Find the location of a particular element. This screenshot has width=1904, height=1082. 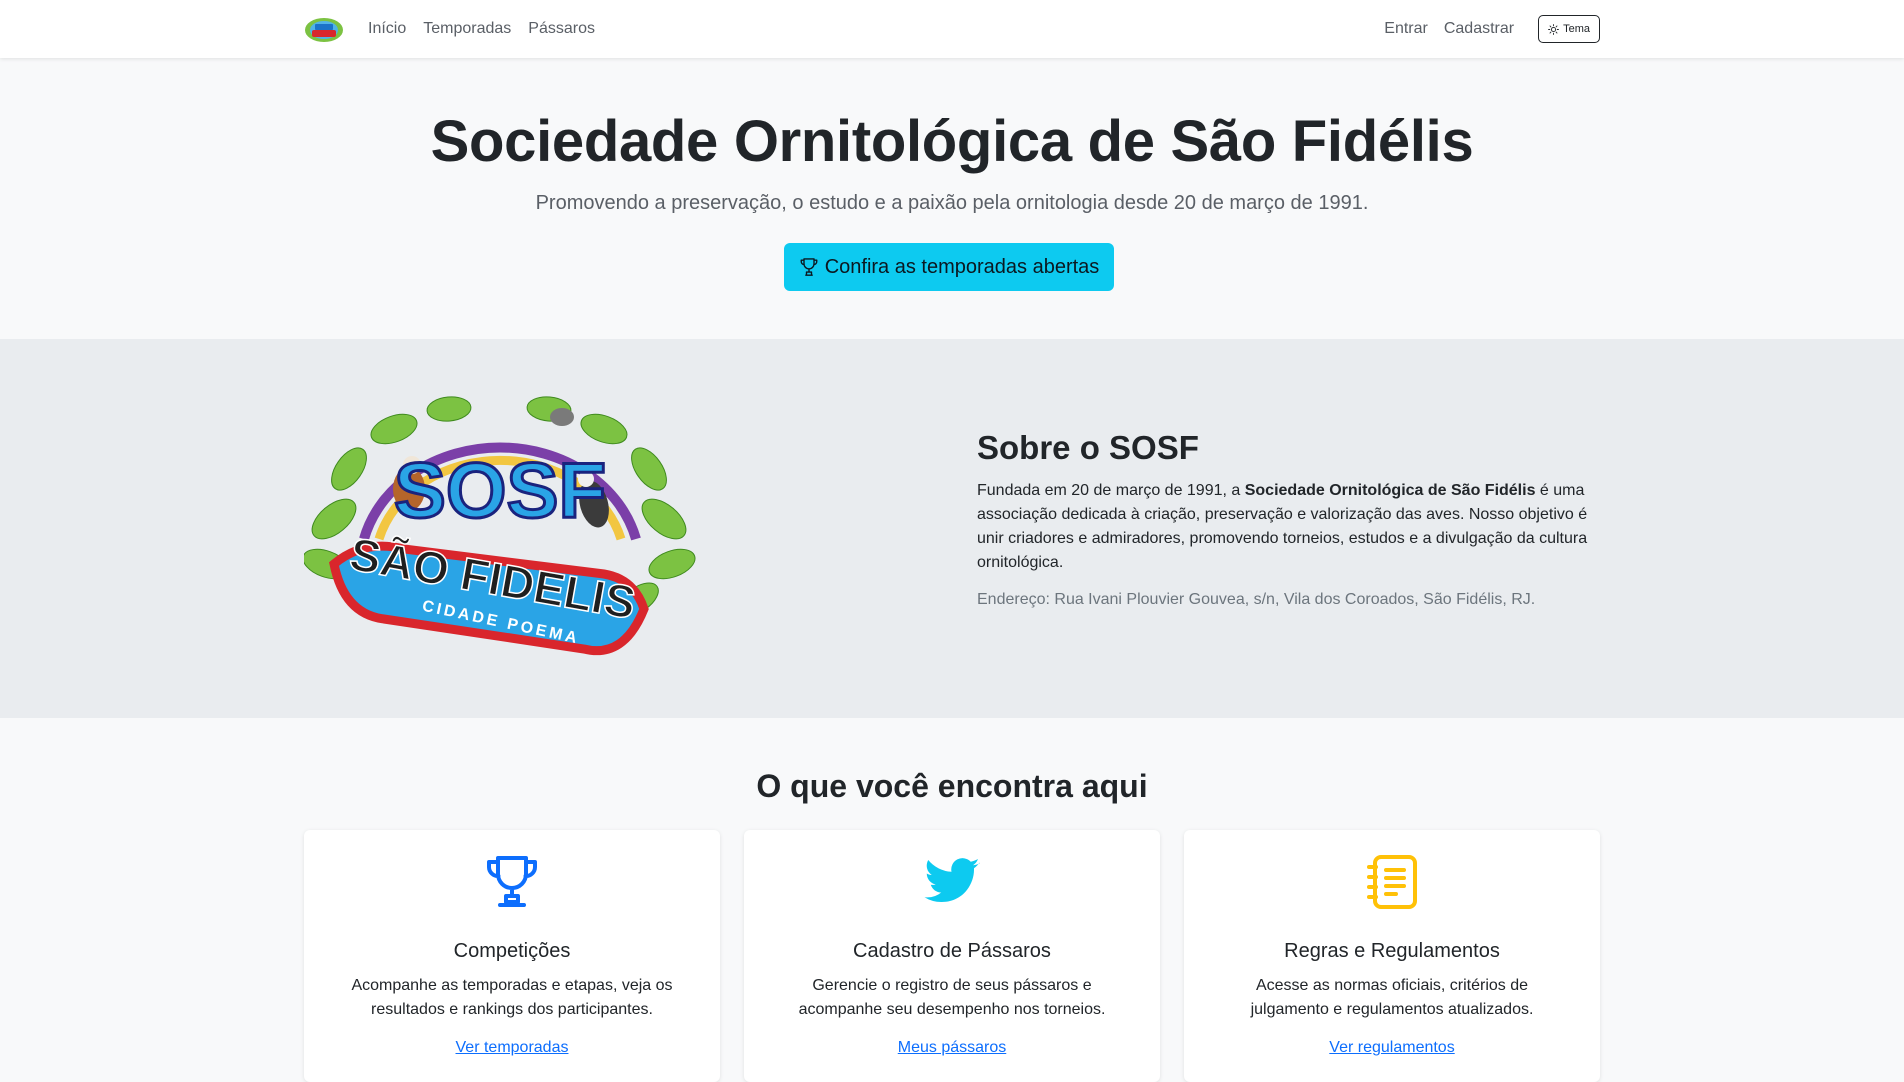

nav-account: Entrar Cadastrar Tema is located at coordinates (1492, 29).